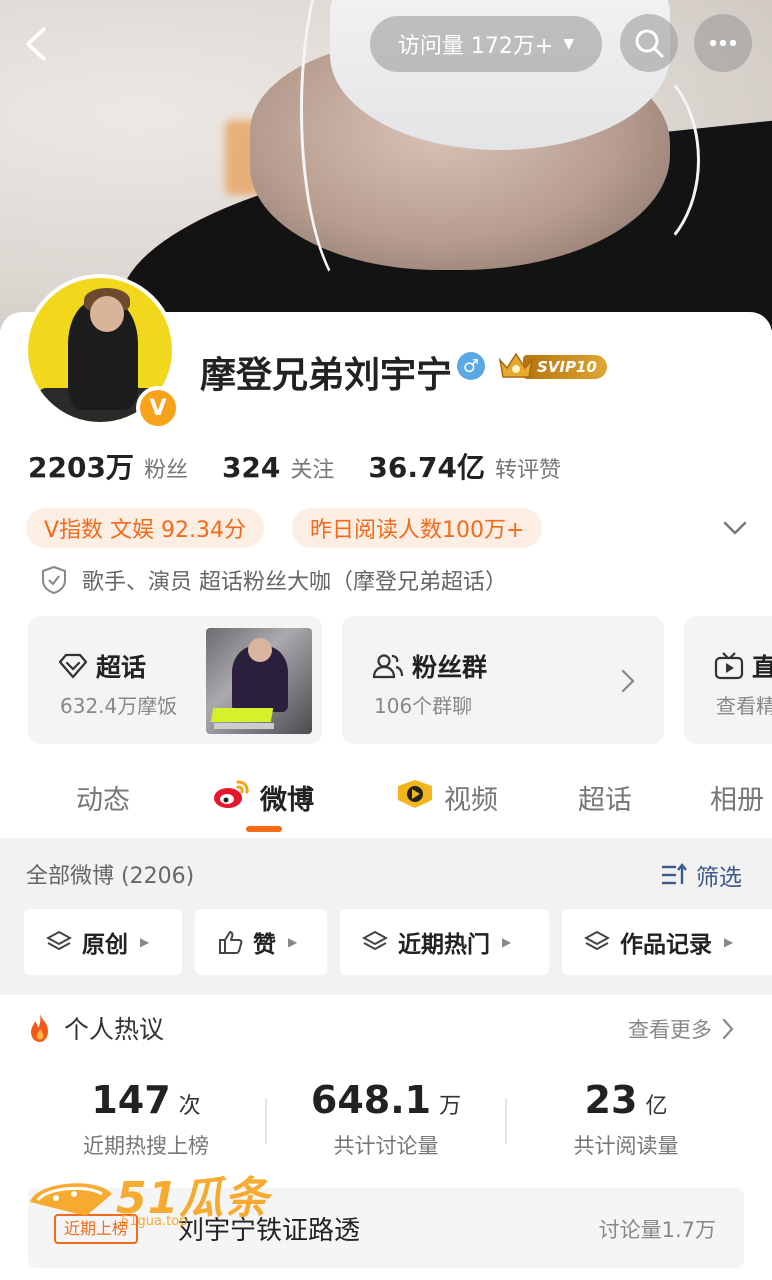 Image resolution: width=772 pixels, height=1280 pixels. Describe the element at coordinates (605, 800) in the screenshot. I see `tab-label: 超话` at that location.